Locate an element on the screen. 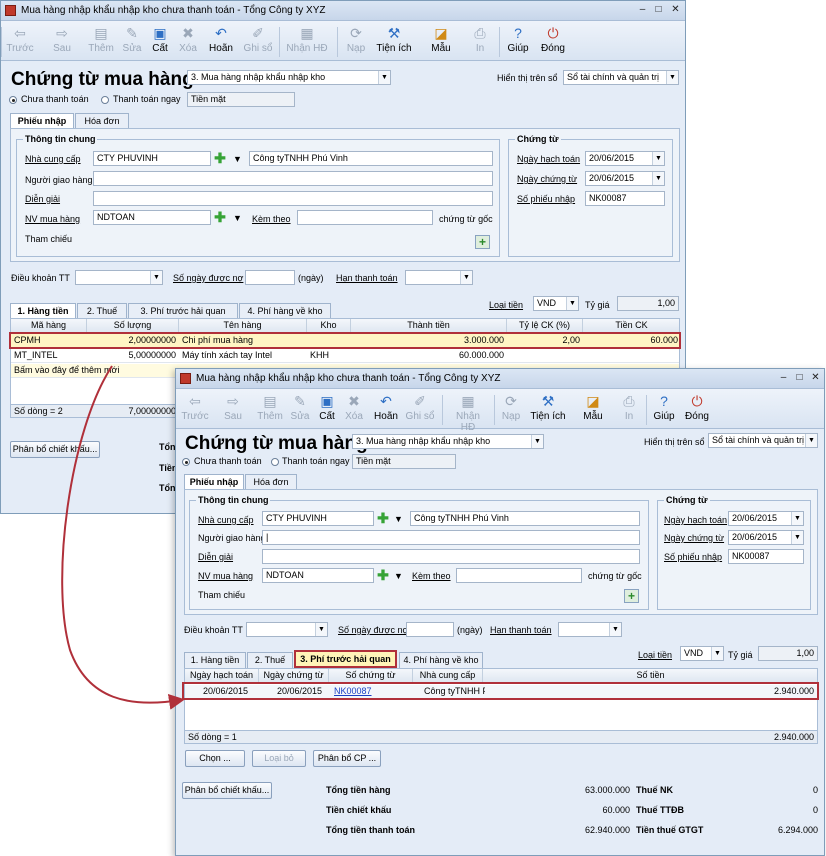 This screenshot has height=856, width=826. credit-days-input is located at coordinates (270, 277).